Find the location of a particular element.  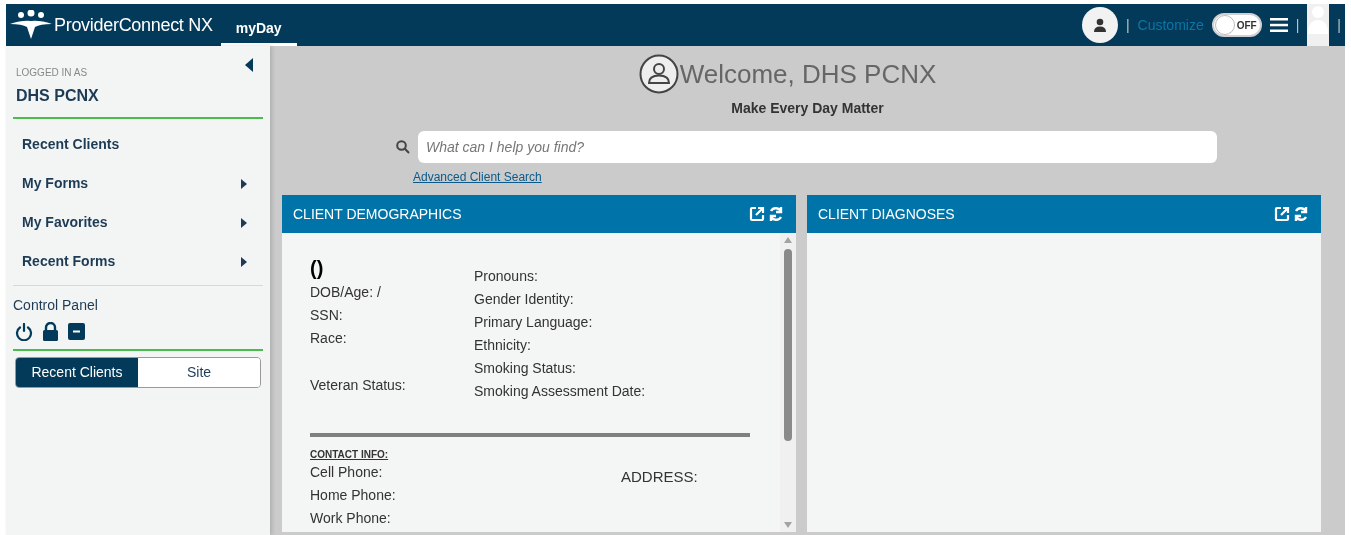

segment-tab: Site is located at coordinates (199, 372).